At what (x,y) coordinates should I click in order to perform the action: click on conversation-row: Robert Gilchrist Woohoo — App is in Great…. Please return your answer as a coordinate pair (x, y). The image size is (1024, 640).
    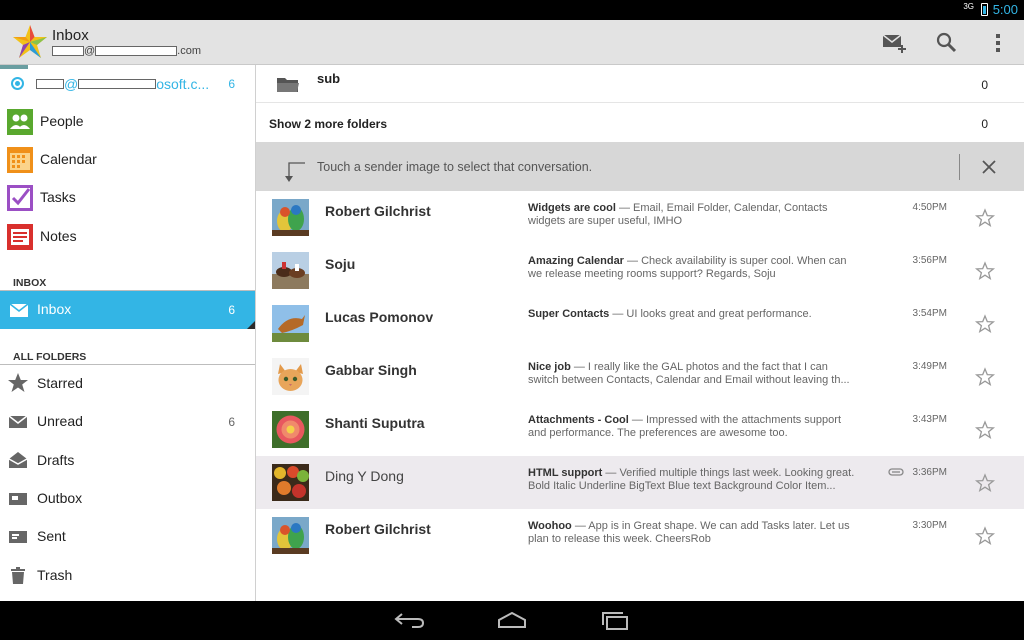
    Looking at the image, I should click on (640, 535).